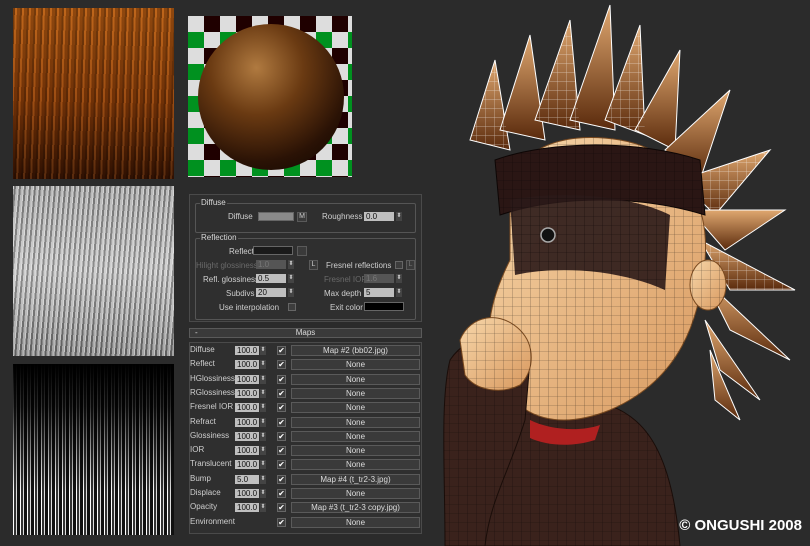  I want to click on fresnel-ior-spinner: ⬍, so click(399, 278).